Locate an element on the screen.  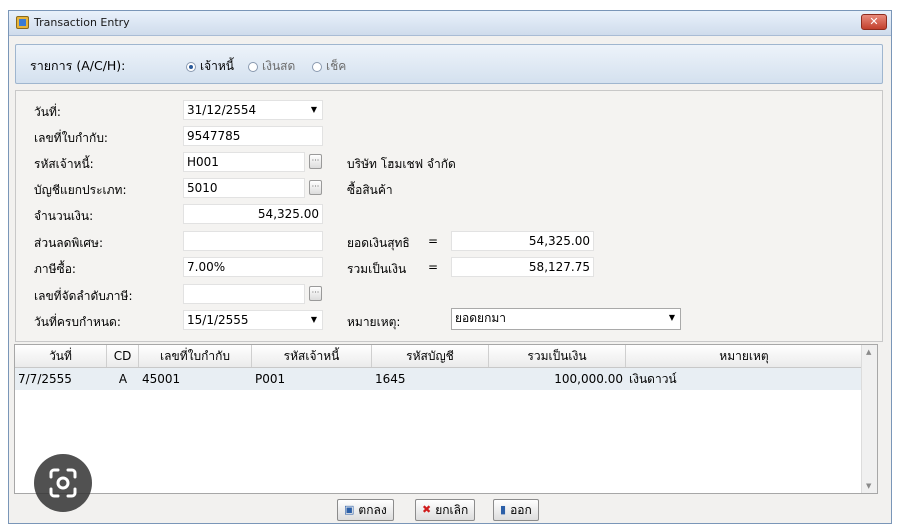
radio-cheque: เช็ค is located at coordinates (329, 66).